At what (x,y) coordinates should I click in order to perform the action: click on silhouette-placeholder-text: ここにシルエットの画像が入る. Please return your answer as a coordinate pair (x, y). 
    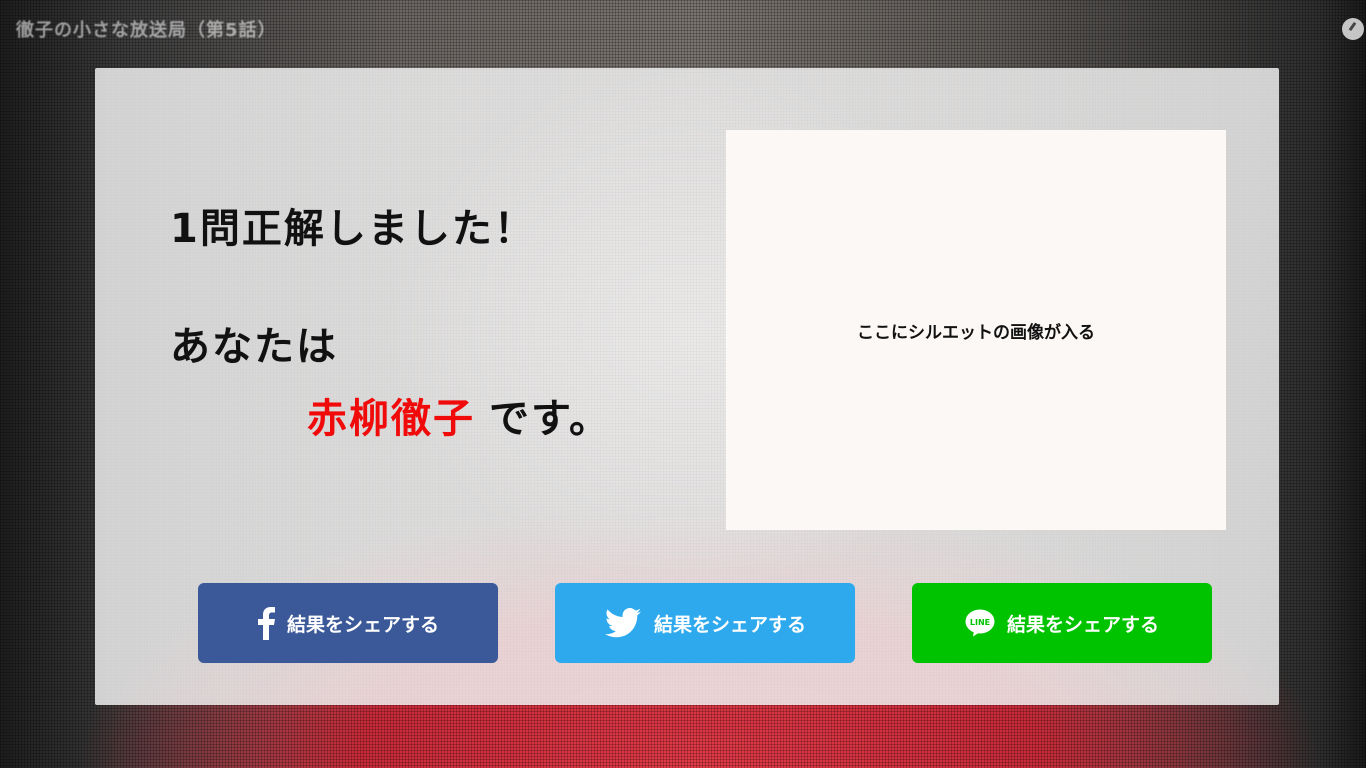
    Looking at the image, I should click on (976, 332).